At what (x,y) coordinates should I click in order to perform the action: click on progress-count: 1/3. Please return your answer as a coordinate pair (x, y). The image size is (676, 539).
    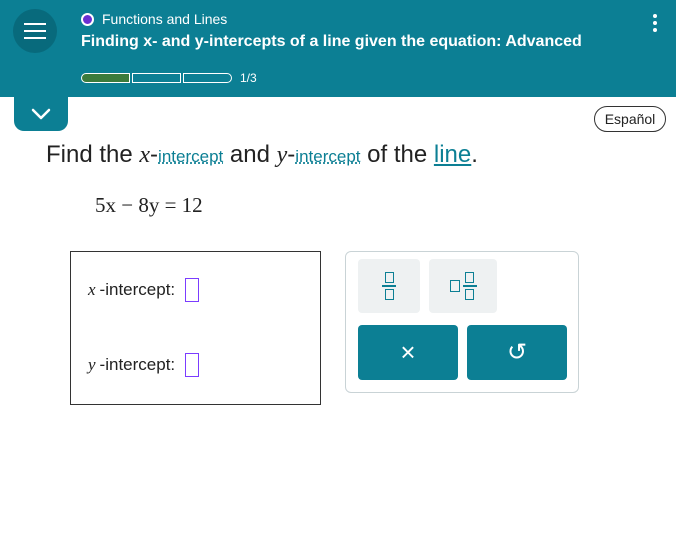
    Looking at the image, I should click on (248, 78).